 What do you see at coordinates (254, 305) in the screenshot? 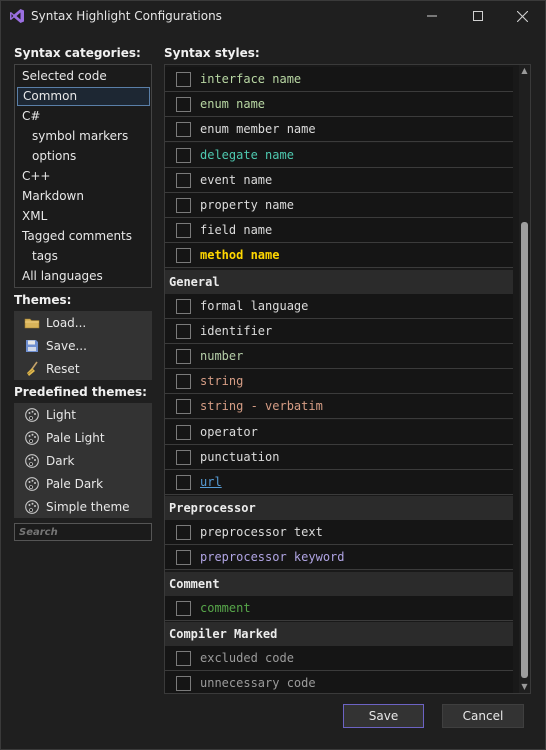
I see `style-label: formal language` at bounding box center [254, 305].